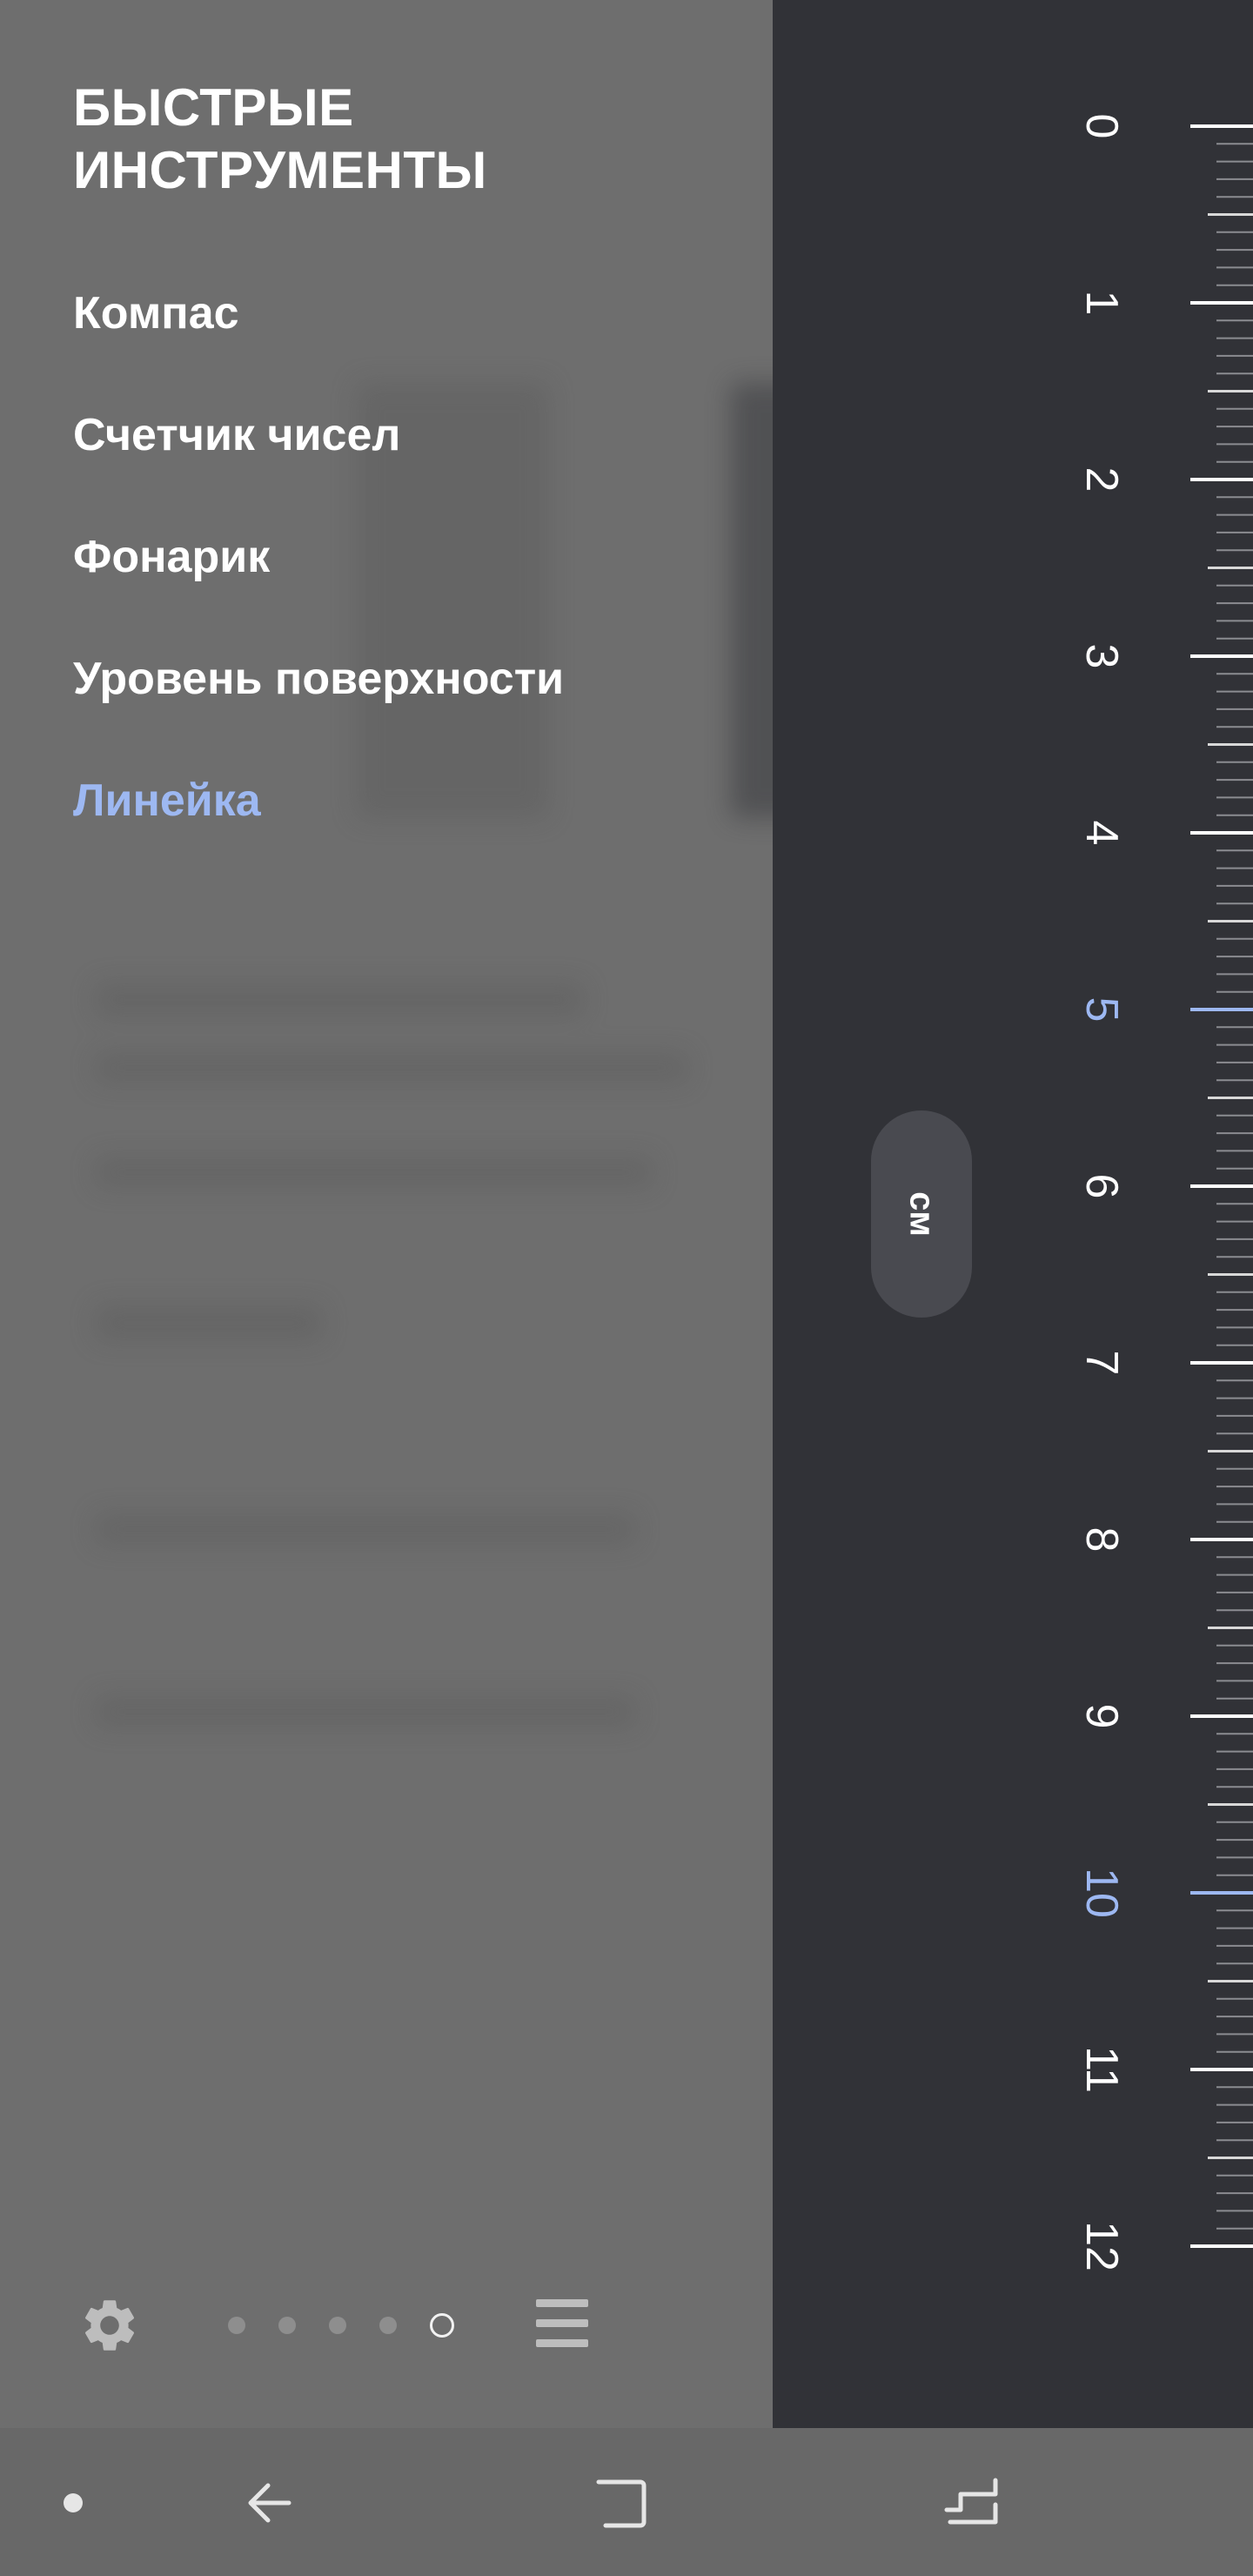  I want to click on unit-toggle-button: см, so click(921, 1214).